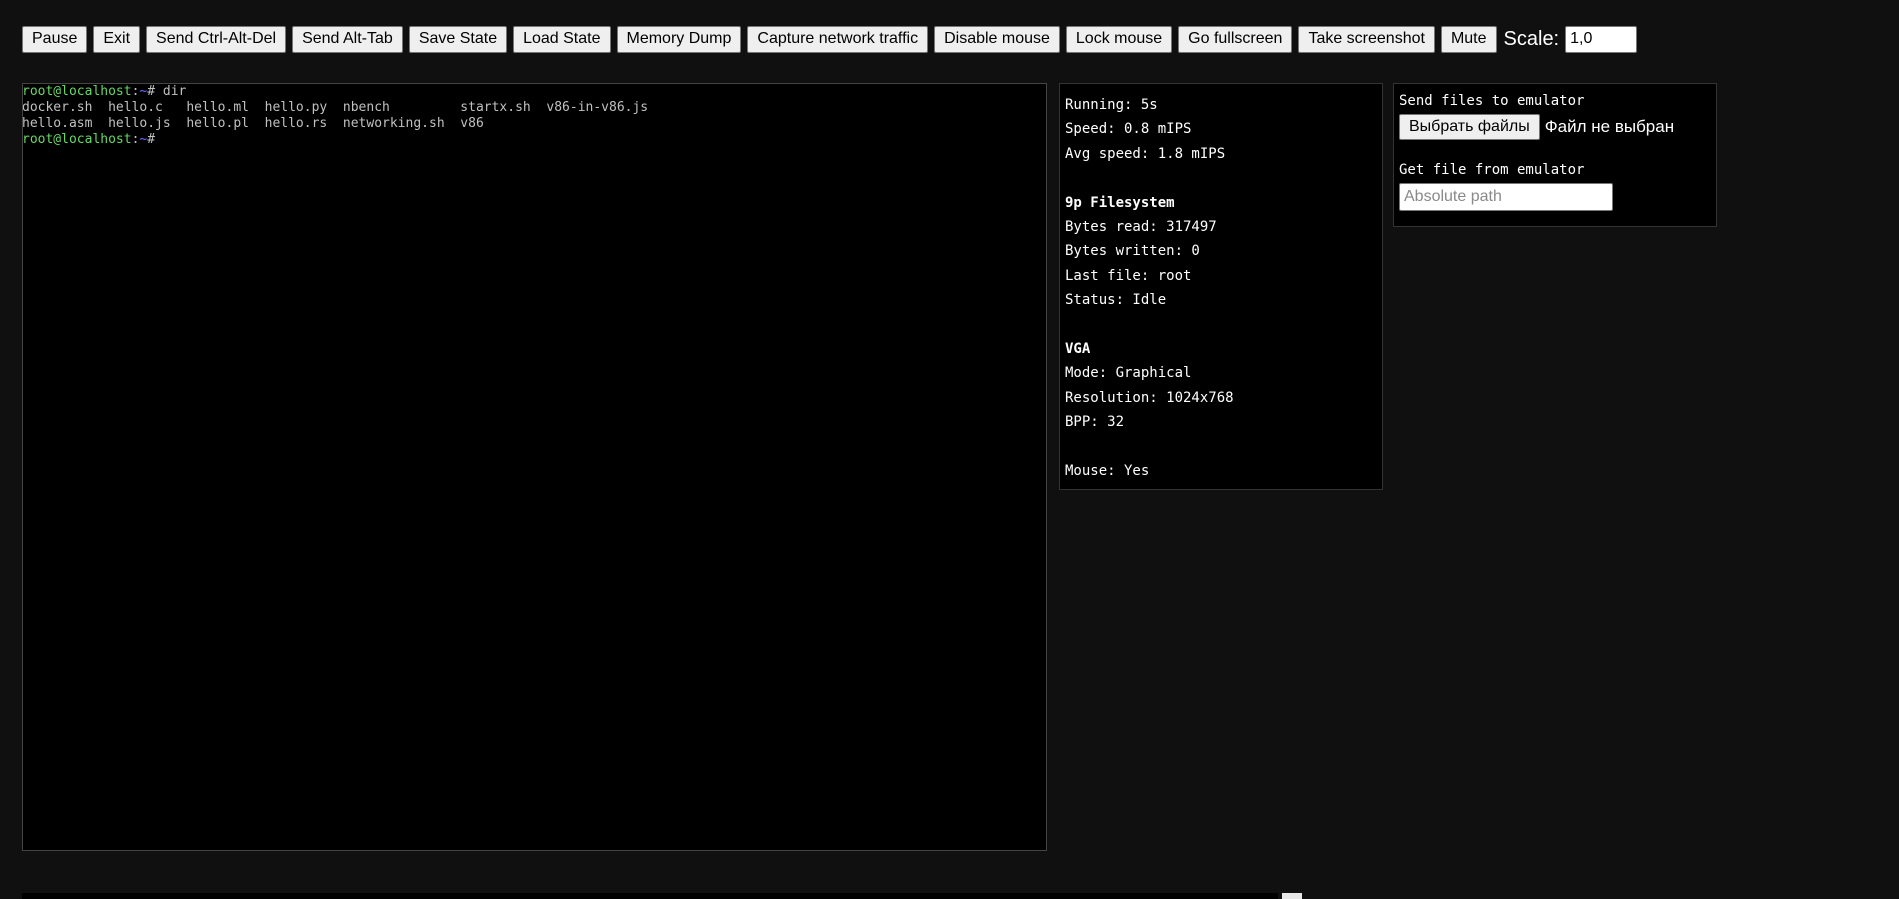  I want to click on running-stat: Running: 5s, so click(1111, 105).